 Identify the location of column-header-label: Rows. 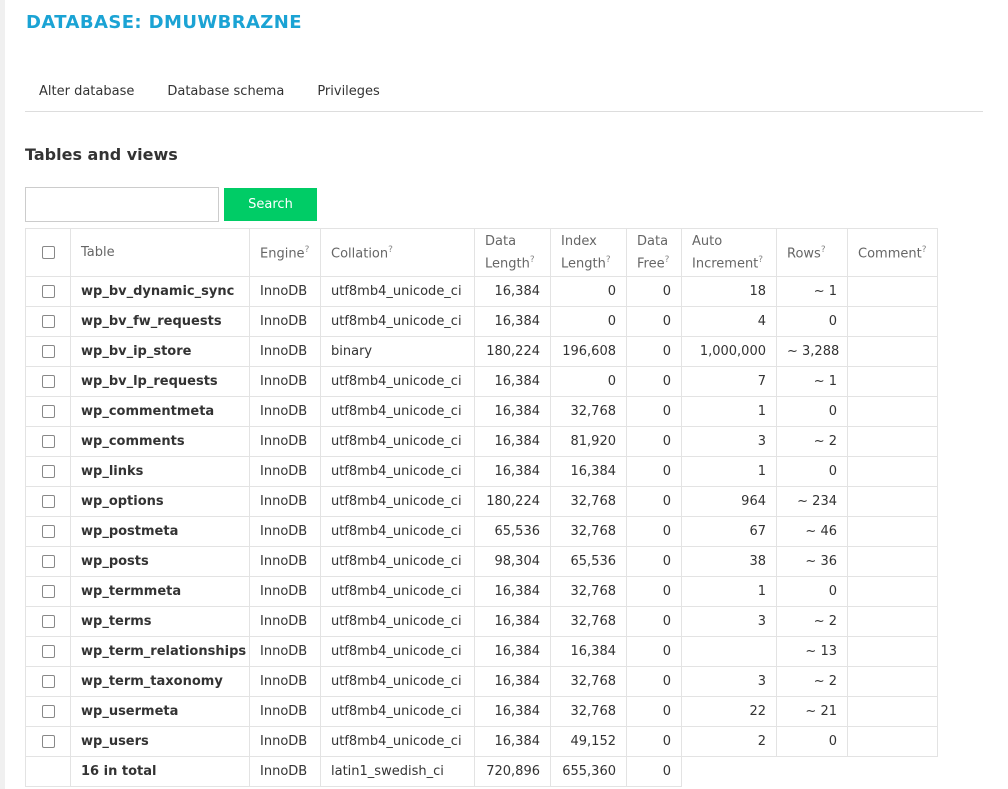
(804, 254).